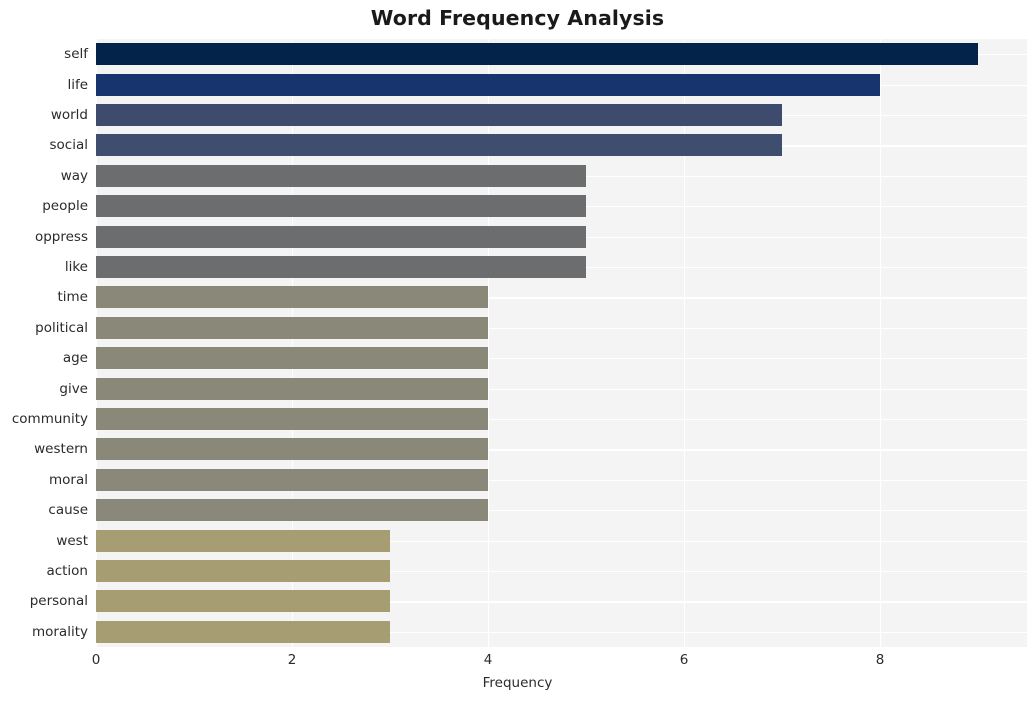  Describe the element at coordinates (68, 510) in the screenshot. I see `y-axis-tick-label: cause` at that location.